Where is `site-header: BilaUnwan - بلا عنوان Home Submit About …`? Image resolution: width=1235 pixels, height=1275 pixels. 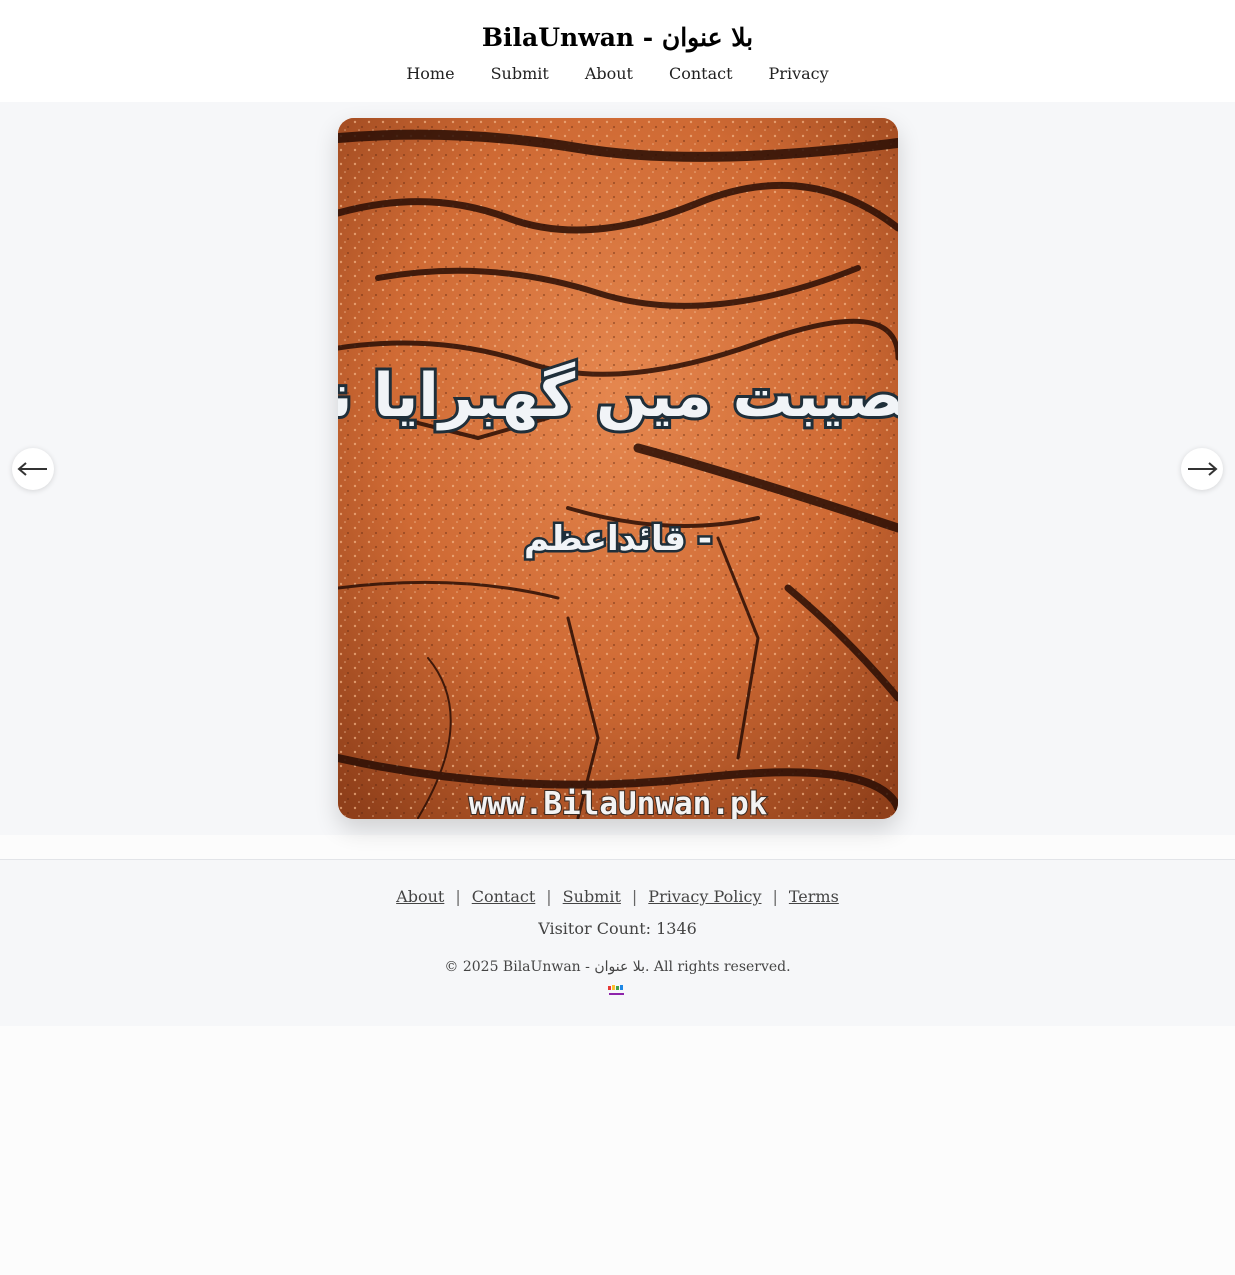 site-header: BilaUnwan - بلا عنوان Home Submit About … is located at coordinates (617, 51).